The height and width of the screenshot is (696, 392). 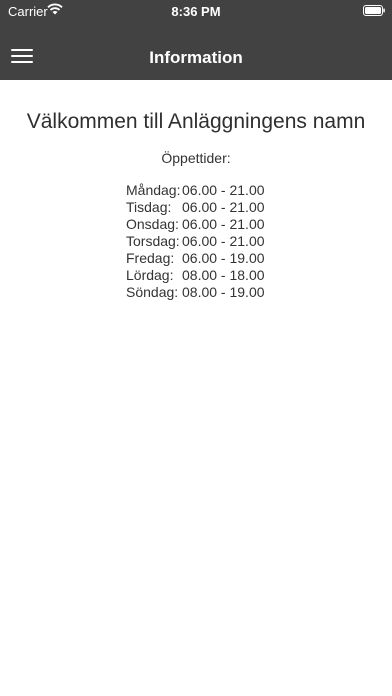 I want to click on nav-bar: Information, so click(x=196, y=55).